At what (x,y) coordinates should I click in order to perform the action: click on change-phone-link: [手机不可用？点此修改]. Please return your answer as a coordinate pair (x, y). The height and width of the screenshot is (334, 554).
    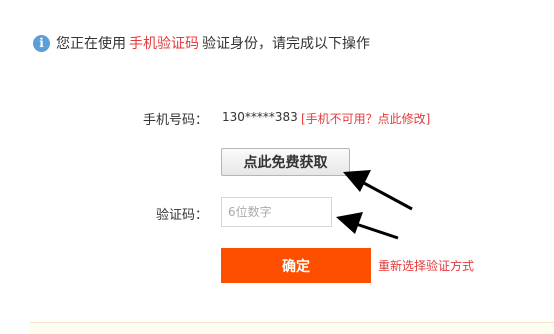
    Looking at the image, I should click on (365, 118).